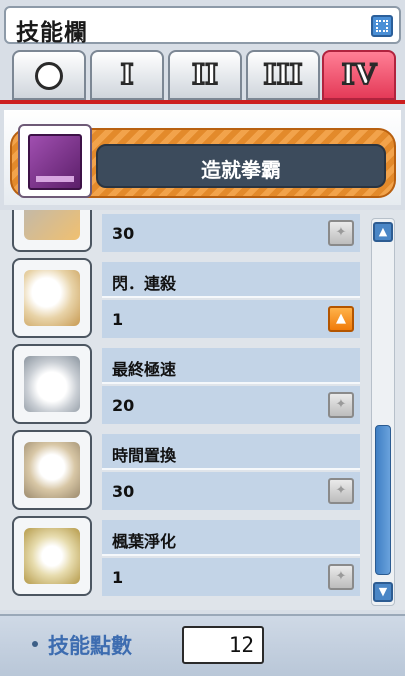 The width and height of the screenshot is (405, 676). I want to click on tab-beginner, so click(49, 75).